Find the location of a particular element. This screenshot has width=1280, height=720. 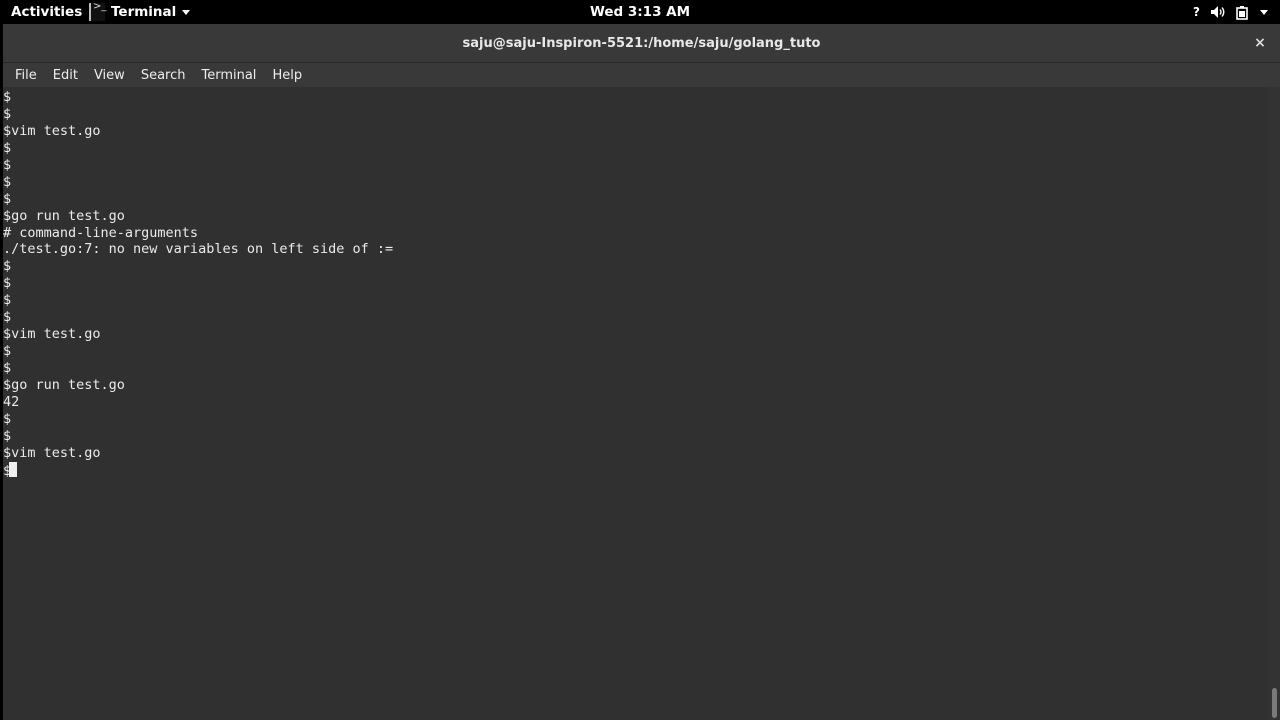

menu-file: File is located at coordinates (26, 75).